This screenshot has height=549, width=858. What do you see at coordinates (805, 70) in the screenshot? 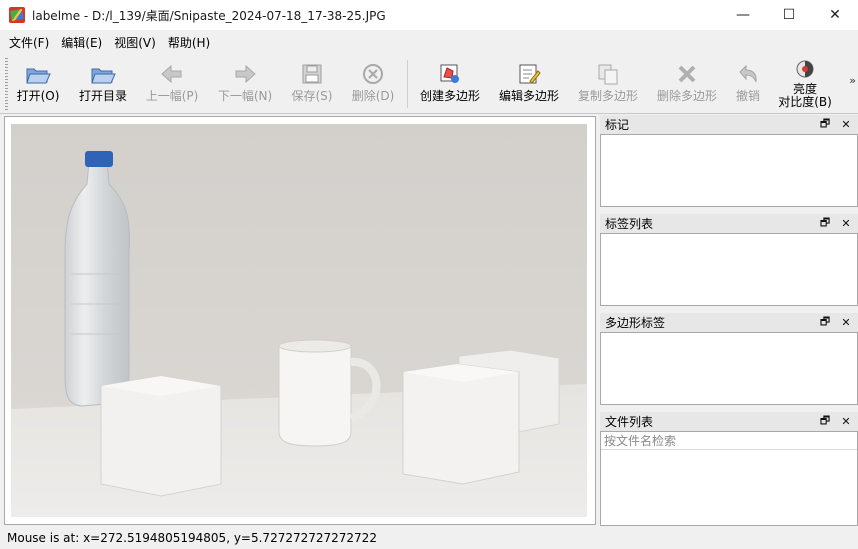
I see `brightness-contrast-icon` at bounding box center [805, 70].